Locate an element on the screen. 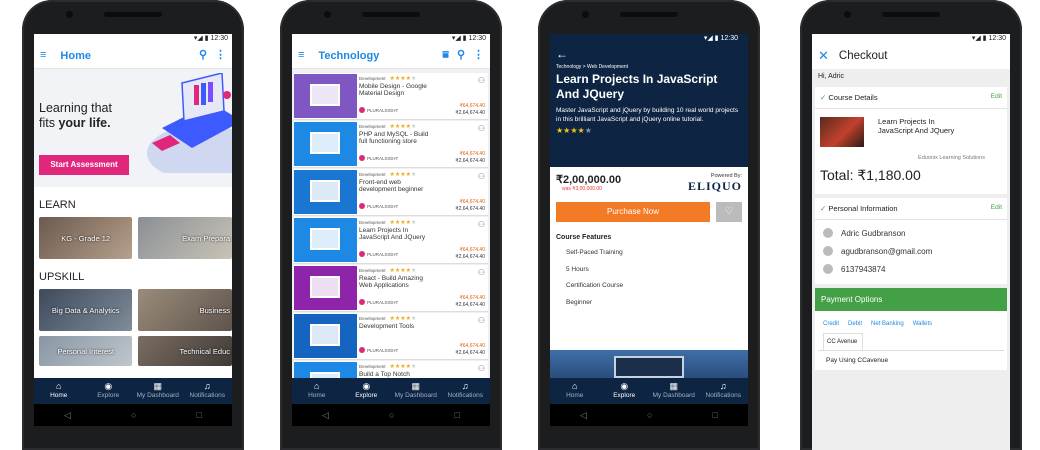 The width and height of the screenshot is (1040, 450). edit-course-link: Edit is located at coordinates (996, 97).